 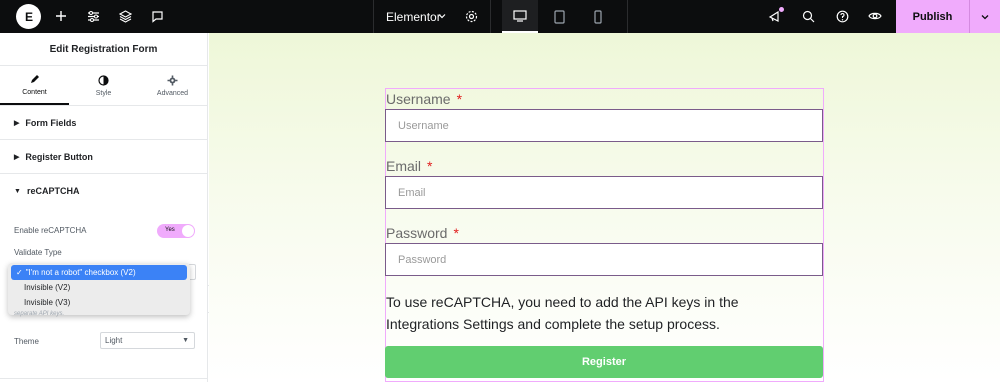 I want to click on dropdown-option-invisible-v2: Invisible (V2), so click(x=99, y=287).